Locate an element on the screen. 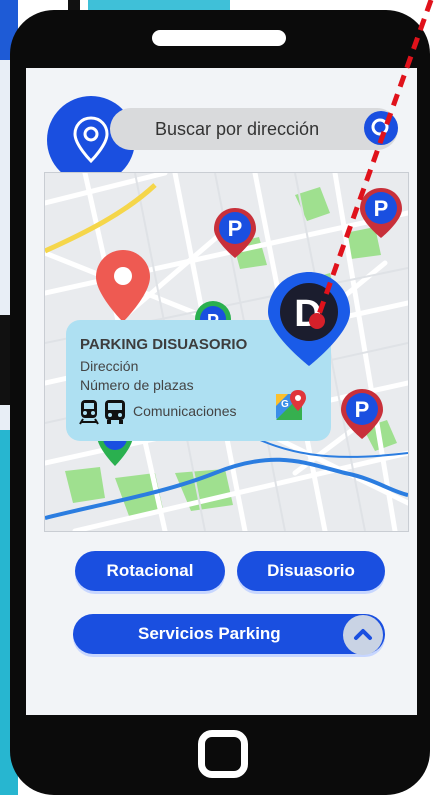 The height and width of the screenshot is (795, 434). rotacional-button: Rotacional is located at coordinates (150, 571).